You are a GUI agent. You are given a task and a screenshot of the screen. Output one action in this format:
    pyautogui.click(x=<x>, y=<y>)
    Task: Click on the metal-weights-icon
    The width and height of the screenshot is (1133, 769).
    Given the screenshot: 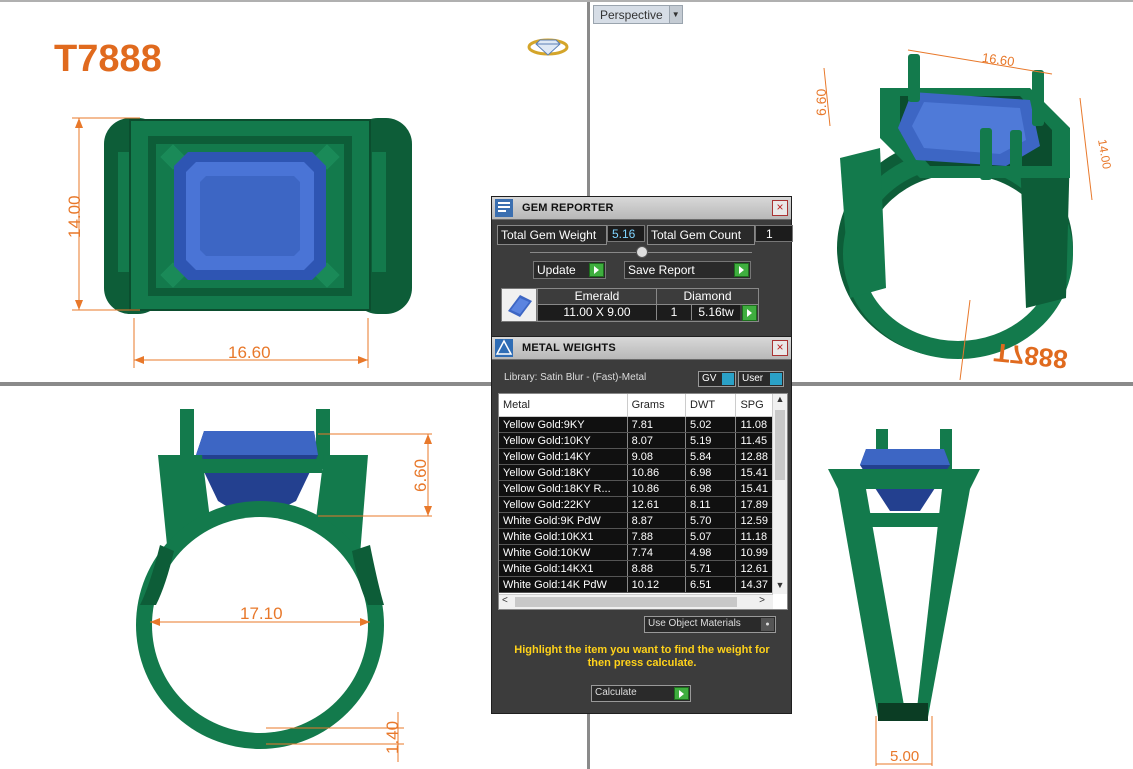 What is the action you would take?
    pyautogui.click(x=504, y=348)
    